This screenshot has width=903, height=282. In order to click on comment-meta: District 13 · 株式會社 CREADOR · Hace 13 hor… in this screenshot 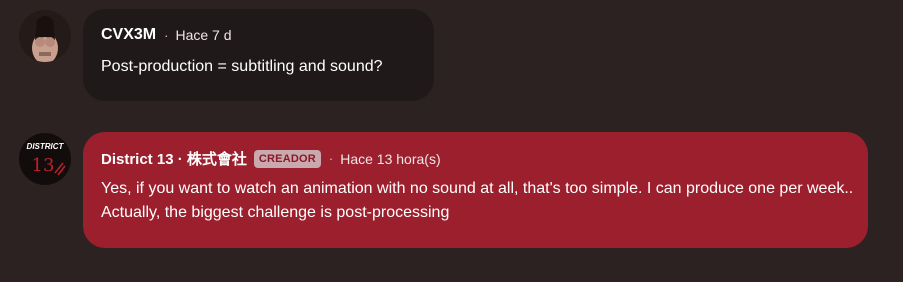, I will do `click(271, 158)`.